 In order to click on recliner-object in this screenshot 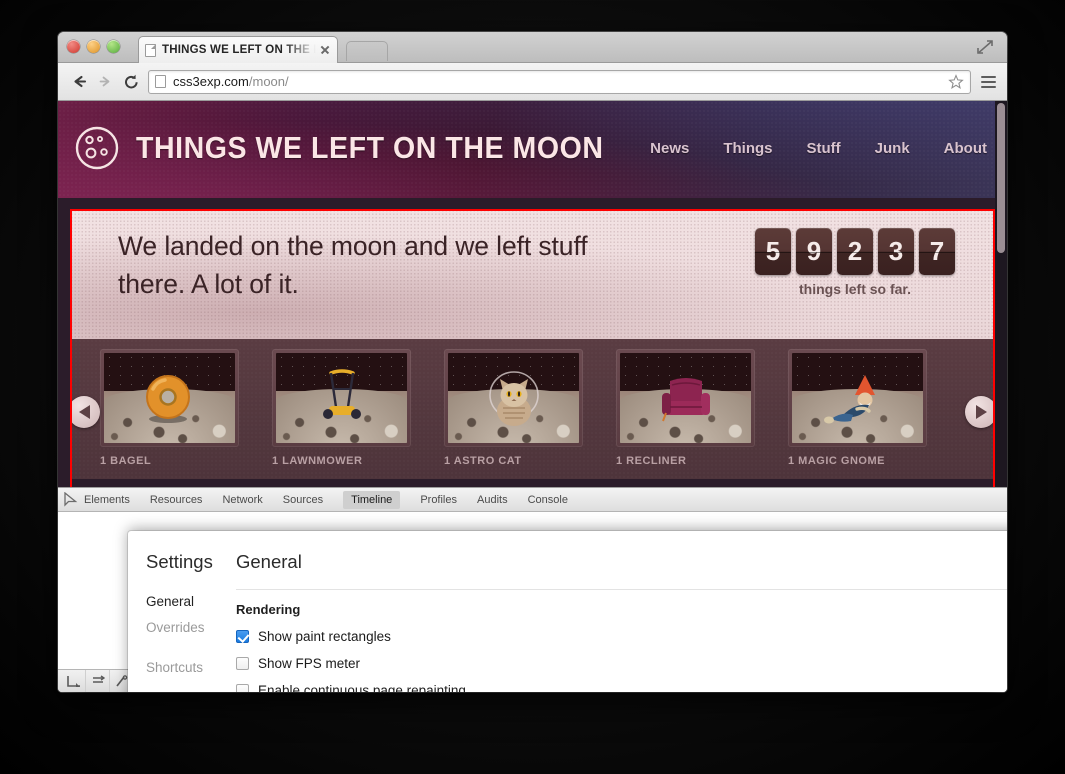, I will do `click(685, 398)`.